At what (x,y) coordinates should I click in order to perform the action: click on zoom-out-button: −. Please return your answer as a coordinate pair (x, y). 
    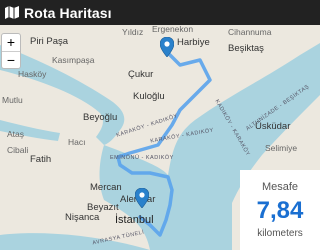
    Looking at the image, I should click on (11, 60).